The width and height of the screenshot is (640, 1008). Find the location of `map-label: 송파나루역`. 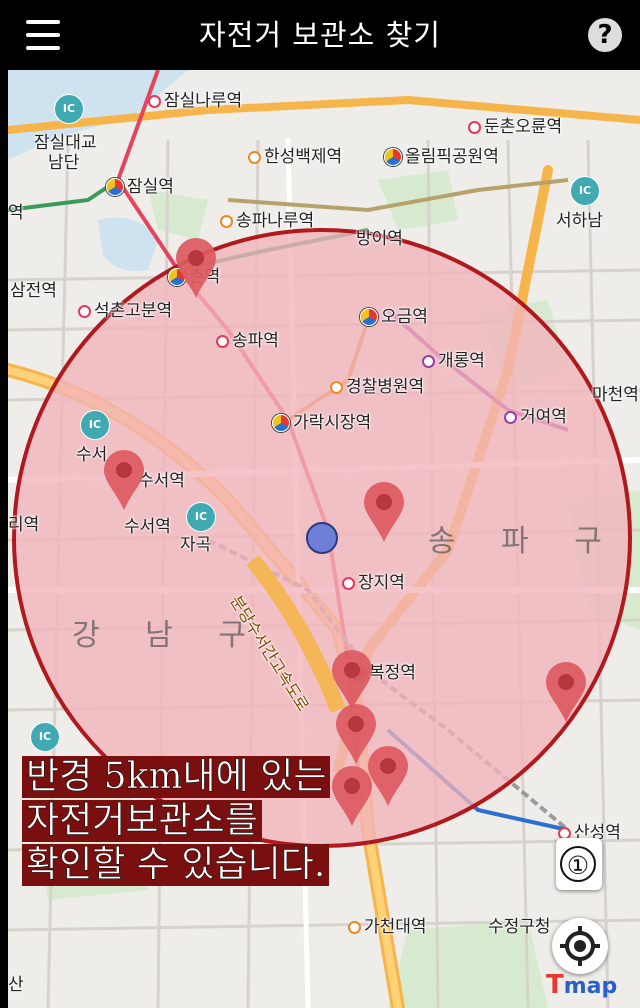

map-label: 송파나루역 is located at coordinates (267, 218).